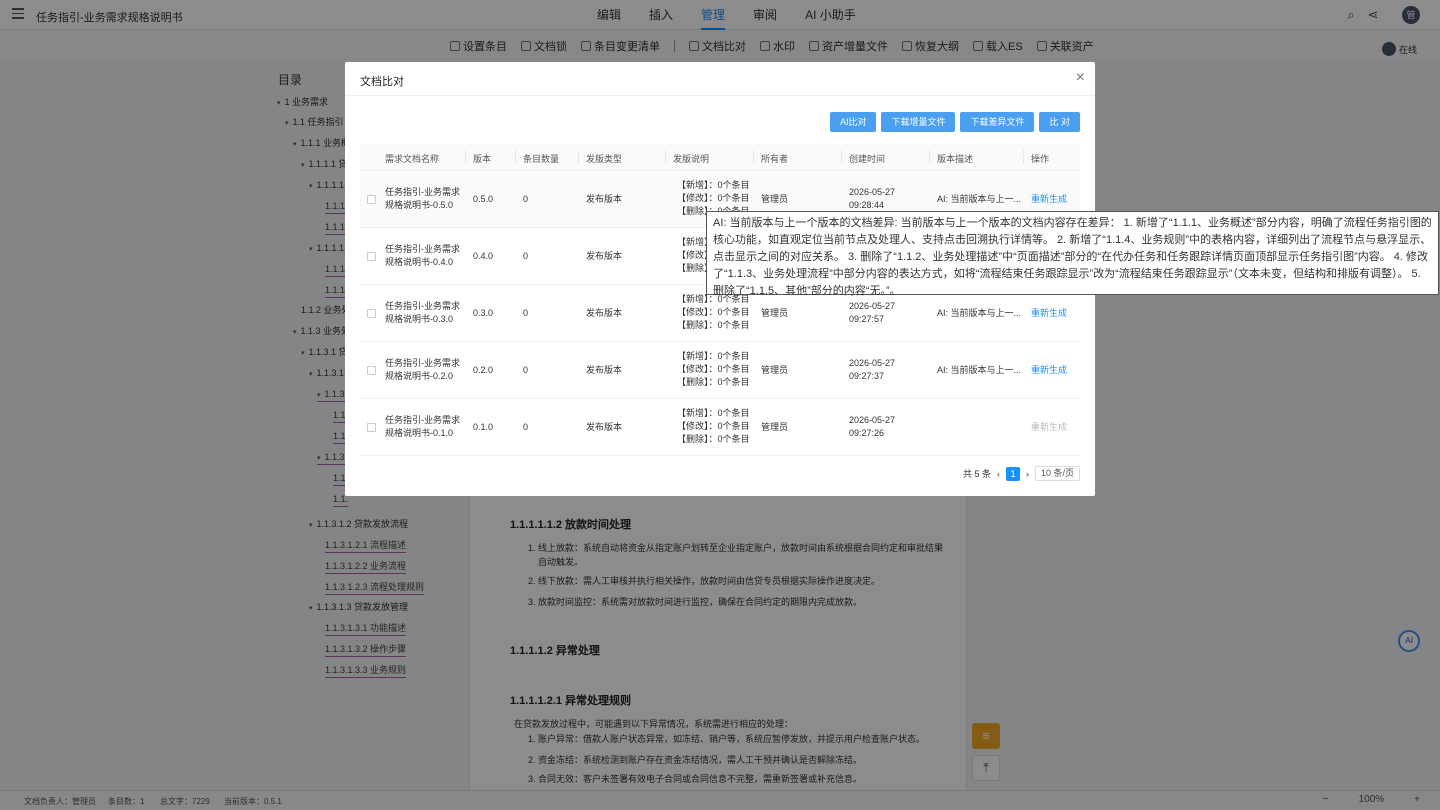  I want to click on compare-button: 比 对, so click(1059, 122).